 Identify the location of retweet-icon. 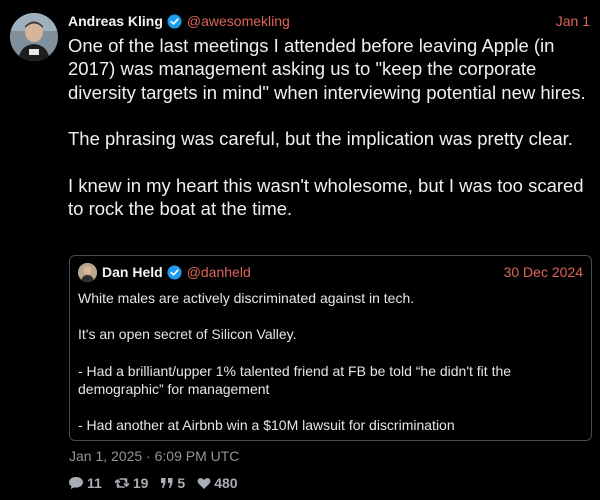
(122, 483).